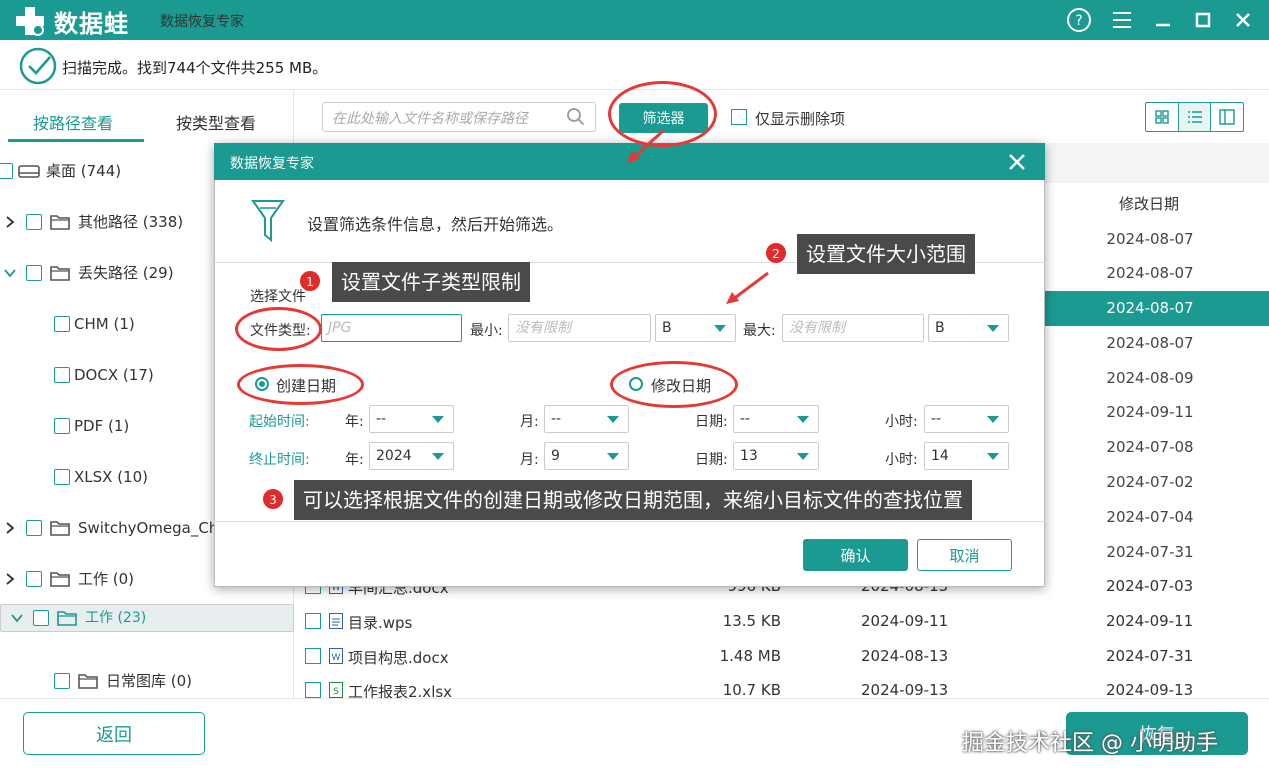  Describe the element at coordinates (800, 119) in the screenshot. I see `deleted-only-label: 仅显示删除项` at that location.